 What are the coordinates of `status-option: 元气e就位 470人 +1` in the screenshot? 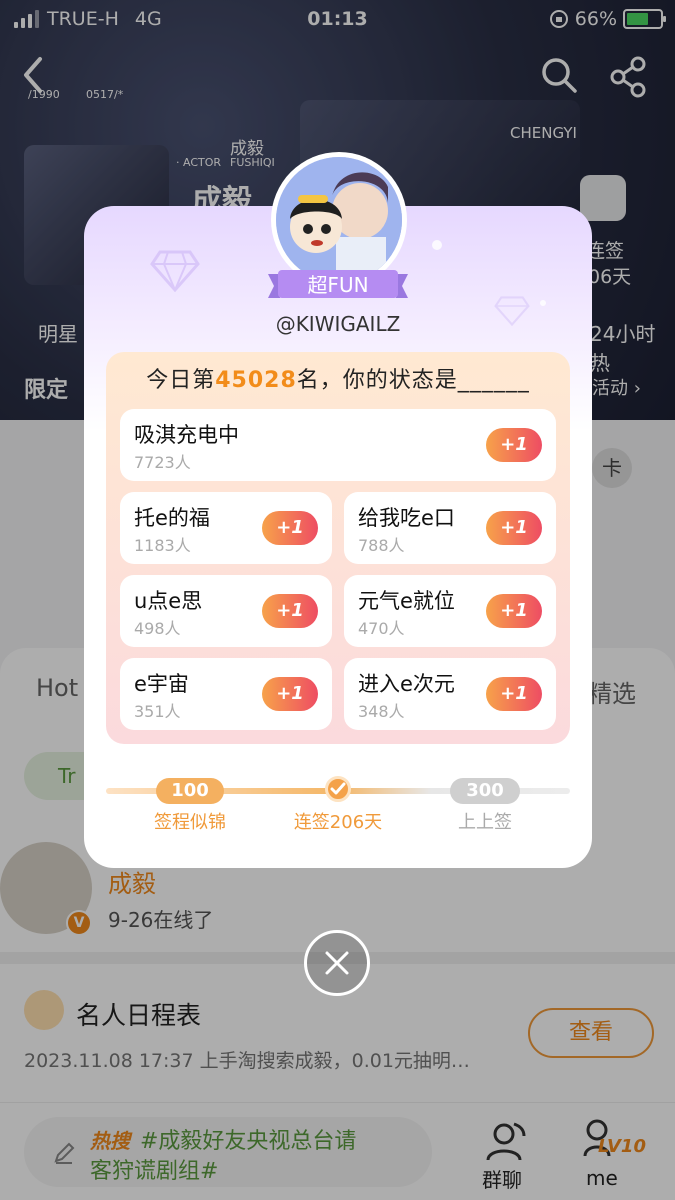 It's located at (450, 611).